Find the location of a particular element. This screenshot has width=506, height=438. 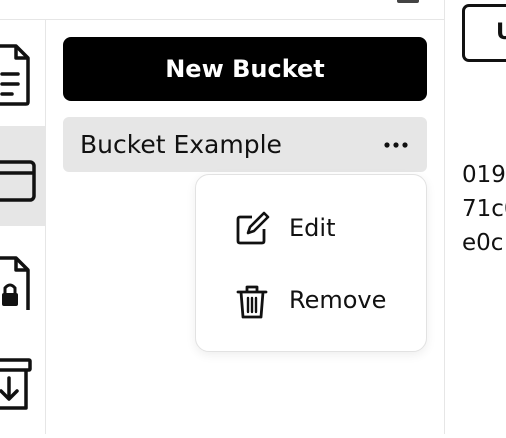

sidebar-item-documents is located at coordinates (22, 70).